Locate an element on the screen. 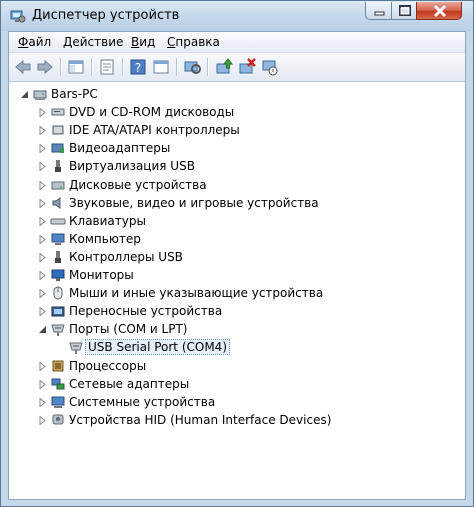 The height and width of the screenshot is (507, 474). scan-hardware-icon is located at coordinates (192, 67).